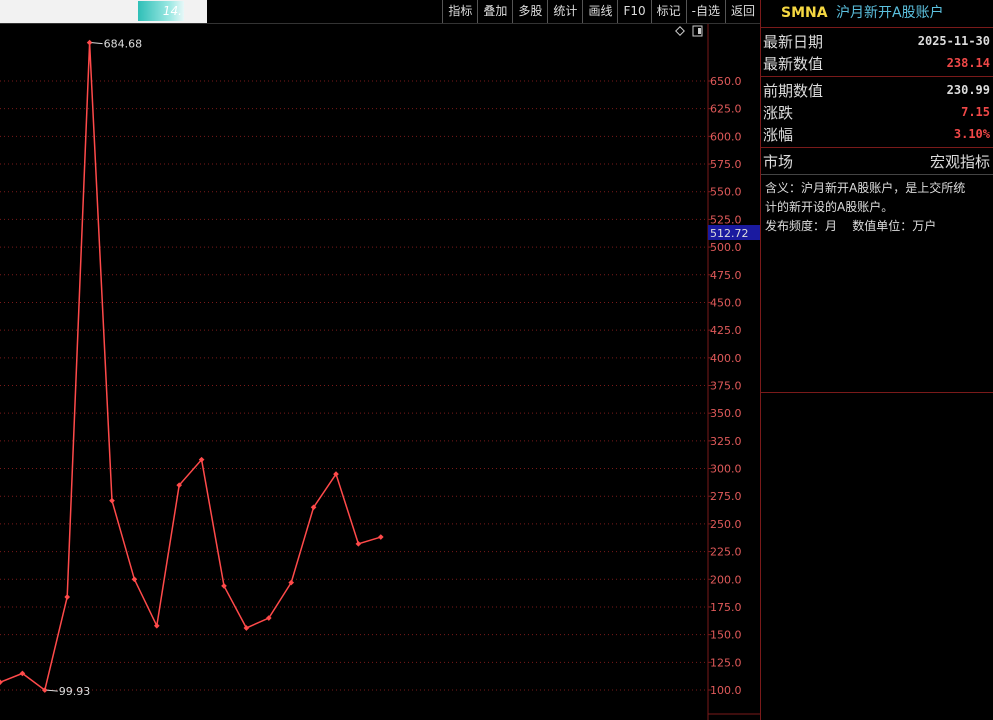 The width and height of the screenshot is (993, 720). Describe the element at coordinates (793, 63) in the screenshot. I see `latest-value-label: 最新数值` at that location.